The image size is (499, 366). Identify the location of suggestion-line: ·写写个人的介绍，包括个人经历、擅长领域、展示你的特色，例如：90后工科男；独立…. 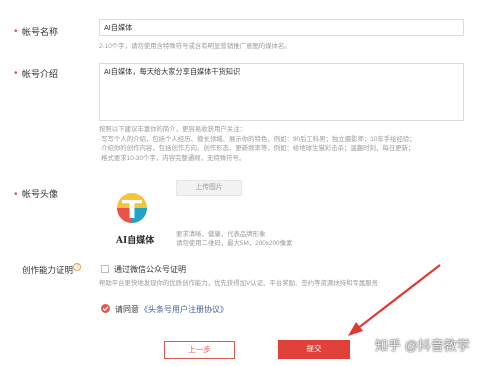
(257, 139).